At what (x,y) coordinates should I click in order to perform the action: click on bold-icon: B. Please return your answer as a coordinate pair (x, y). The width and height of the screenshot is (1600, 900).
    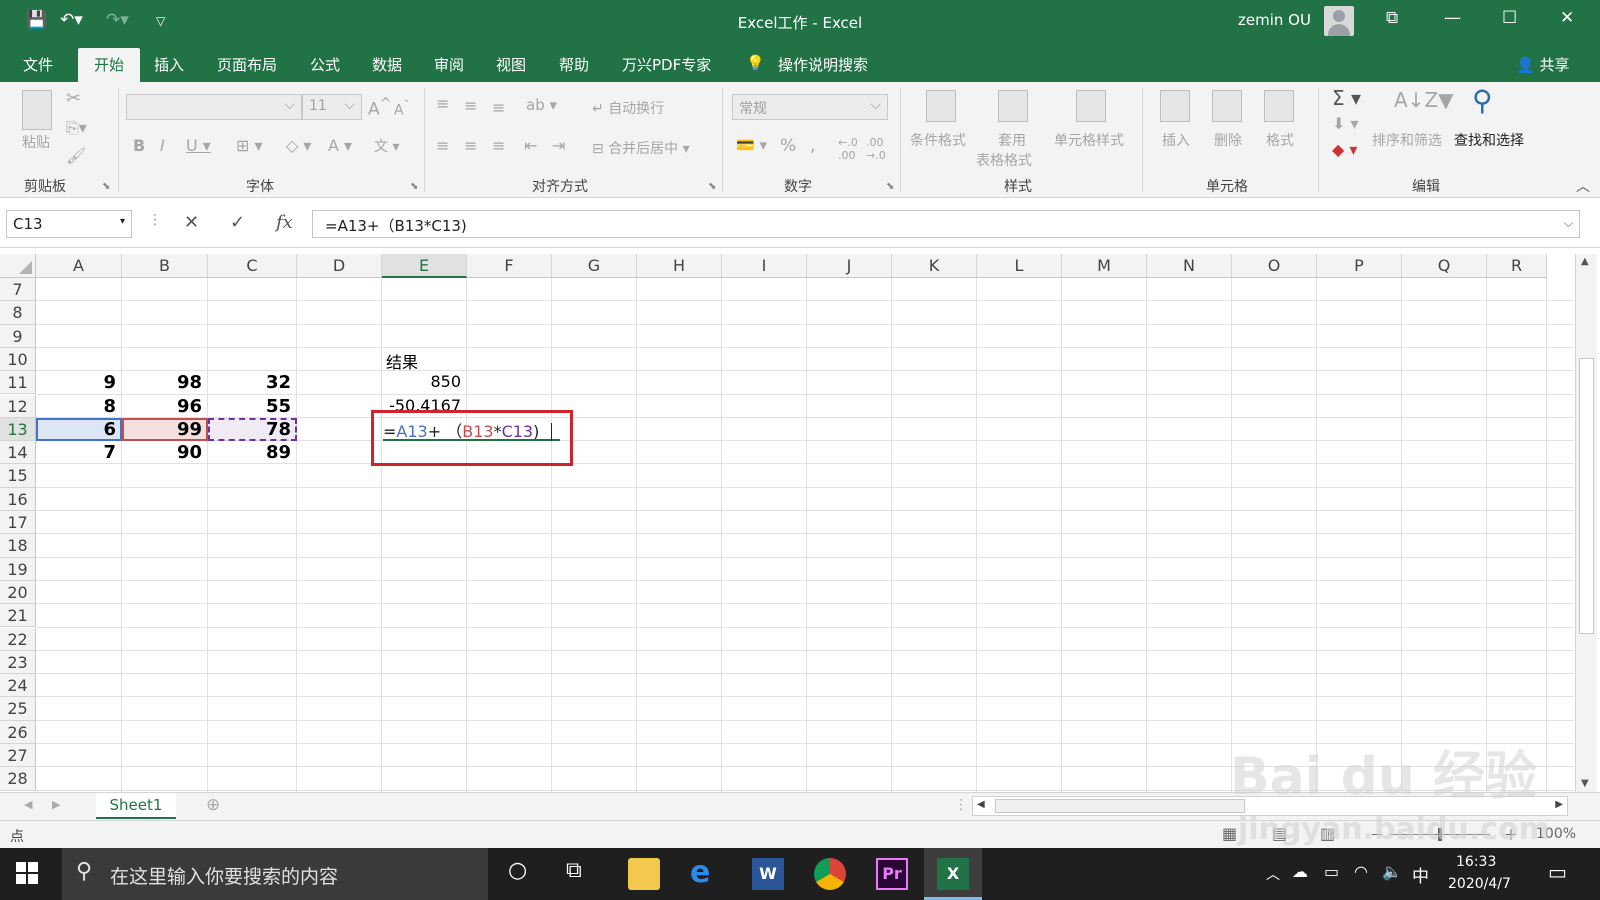
    Looking at the image, I should click on (139, 145).